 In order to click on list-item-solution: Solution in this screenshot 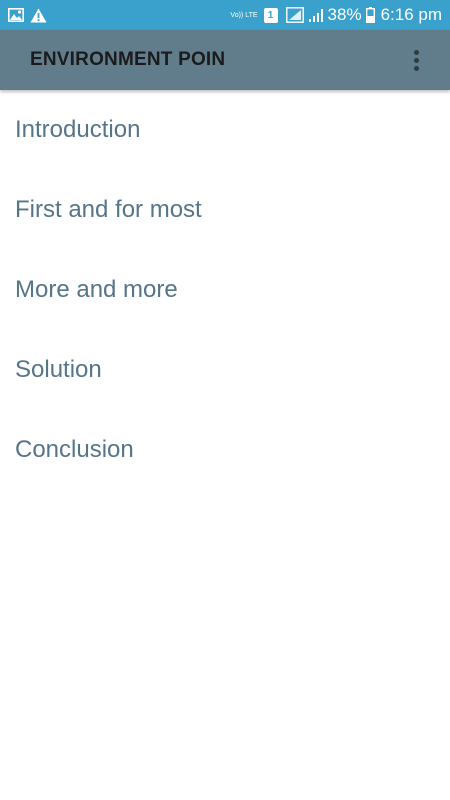, I will do `click(225, 370)`.